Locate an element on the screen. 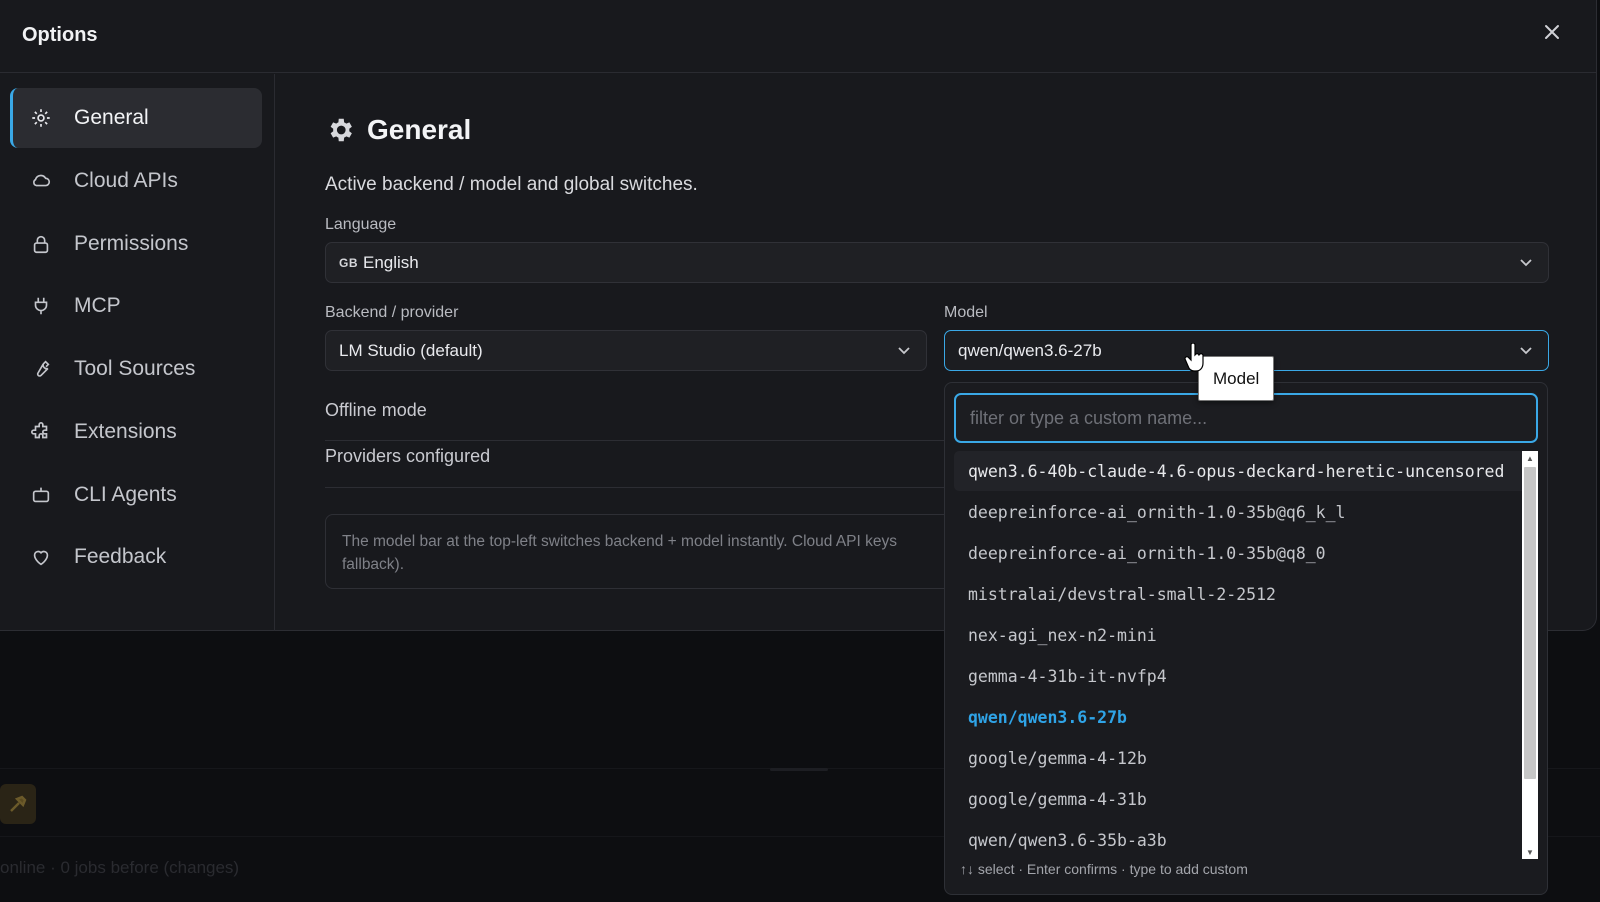  sidebar-item-feedback: Feedback is located at coordinates (136, 557).